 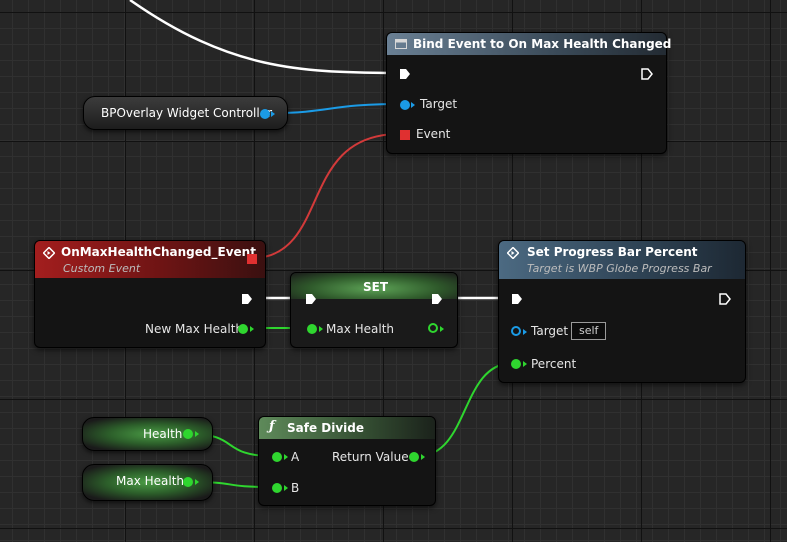 What do you see at coordinates (516, 331) in the screenshot?
I see `progress-target-pin` at bounding box center [516, 331].